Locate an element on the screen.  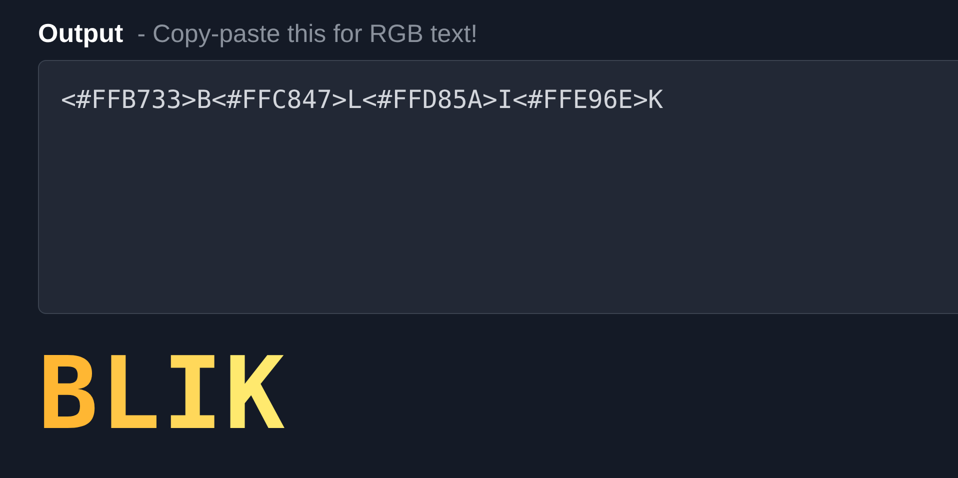
preview-letter: I is located at coordinates (193, 394).